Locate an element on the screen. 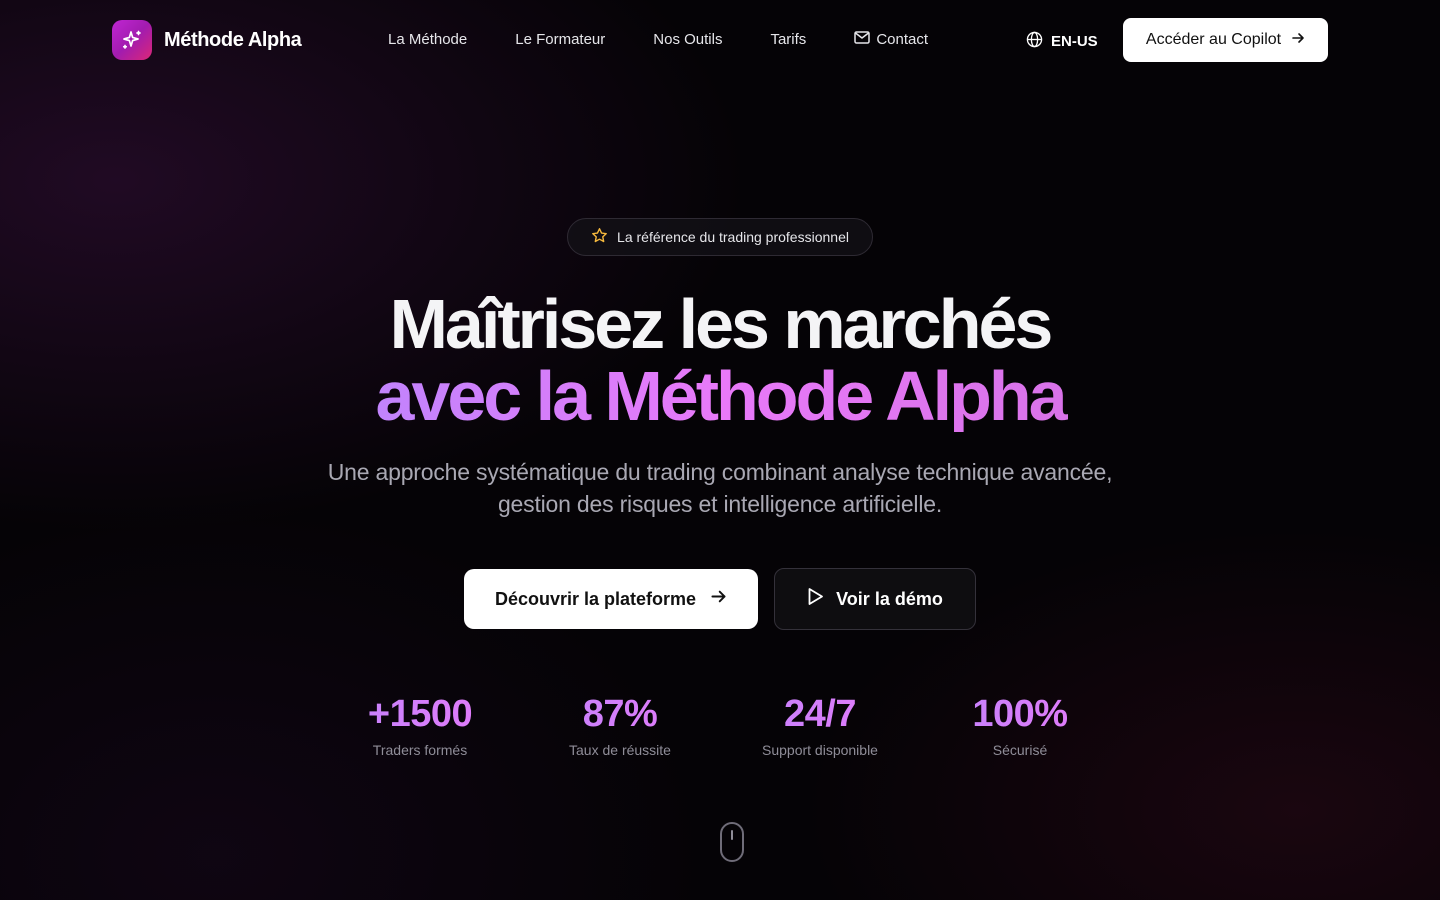 Image resolution: width=1440 pixels, height=900 pixels. stat-value: 87% is located at coordinates (620, 714).